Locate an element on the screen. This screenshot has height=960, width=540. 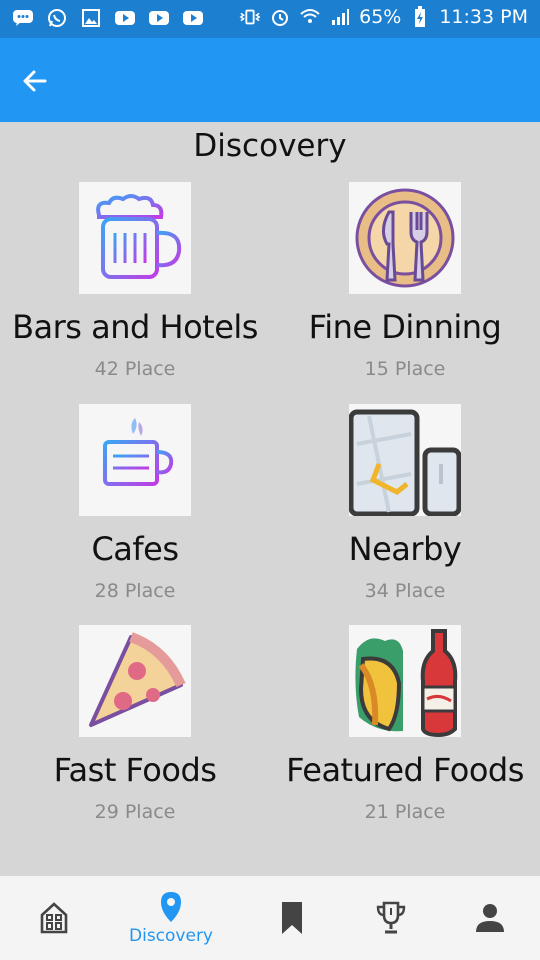
pizza-slice-icon is located at coordinates (137, 679).